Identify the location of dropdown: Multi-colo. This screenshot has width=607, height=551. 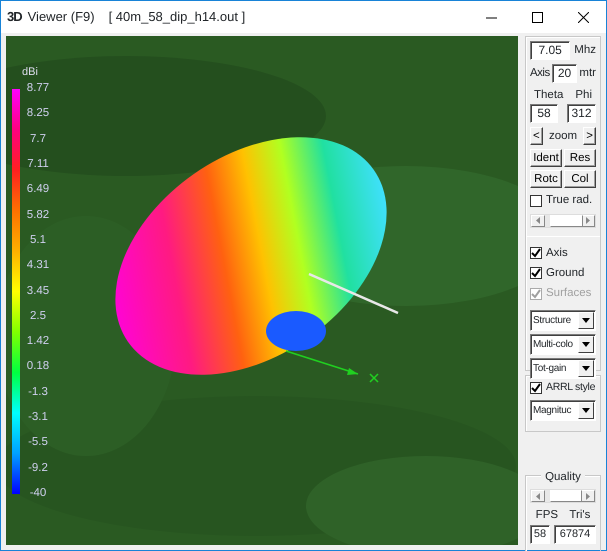
(563, 345).